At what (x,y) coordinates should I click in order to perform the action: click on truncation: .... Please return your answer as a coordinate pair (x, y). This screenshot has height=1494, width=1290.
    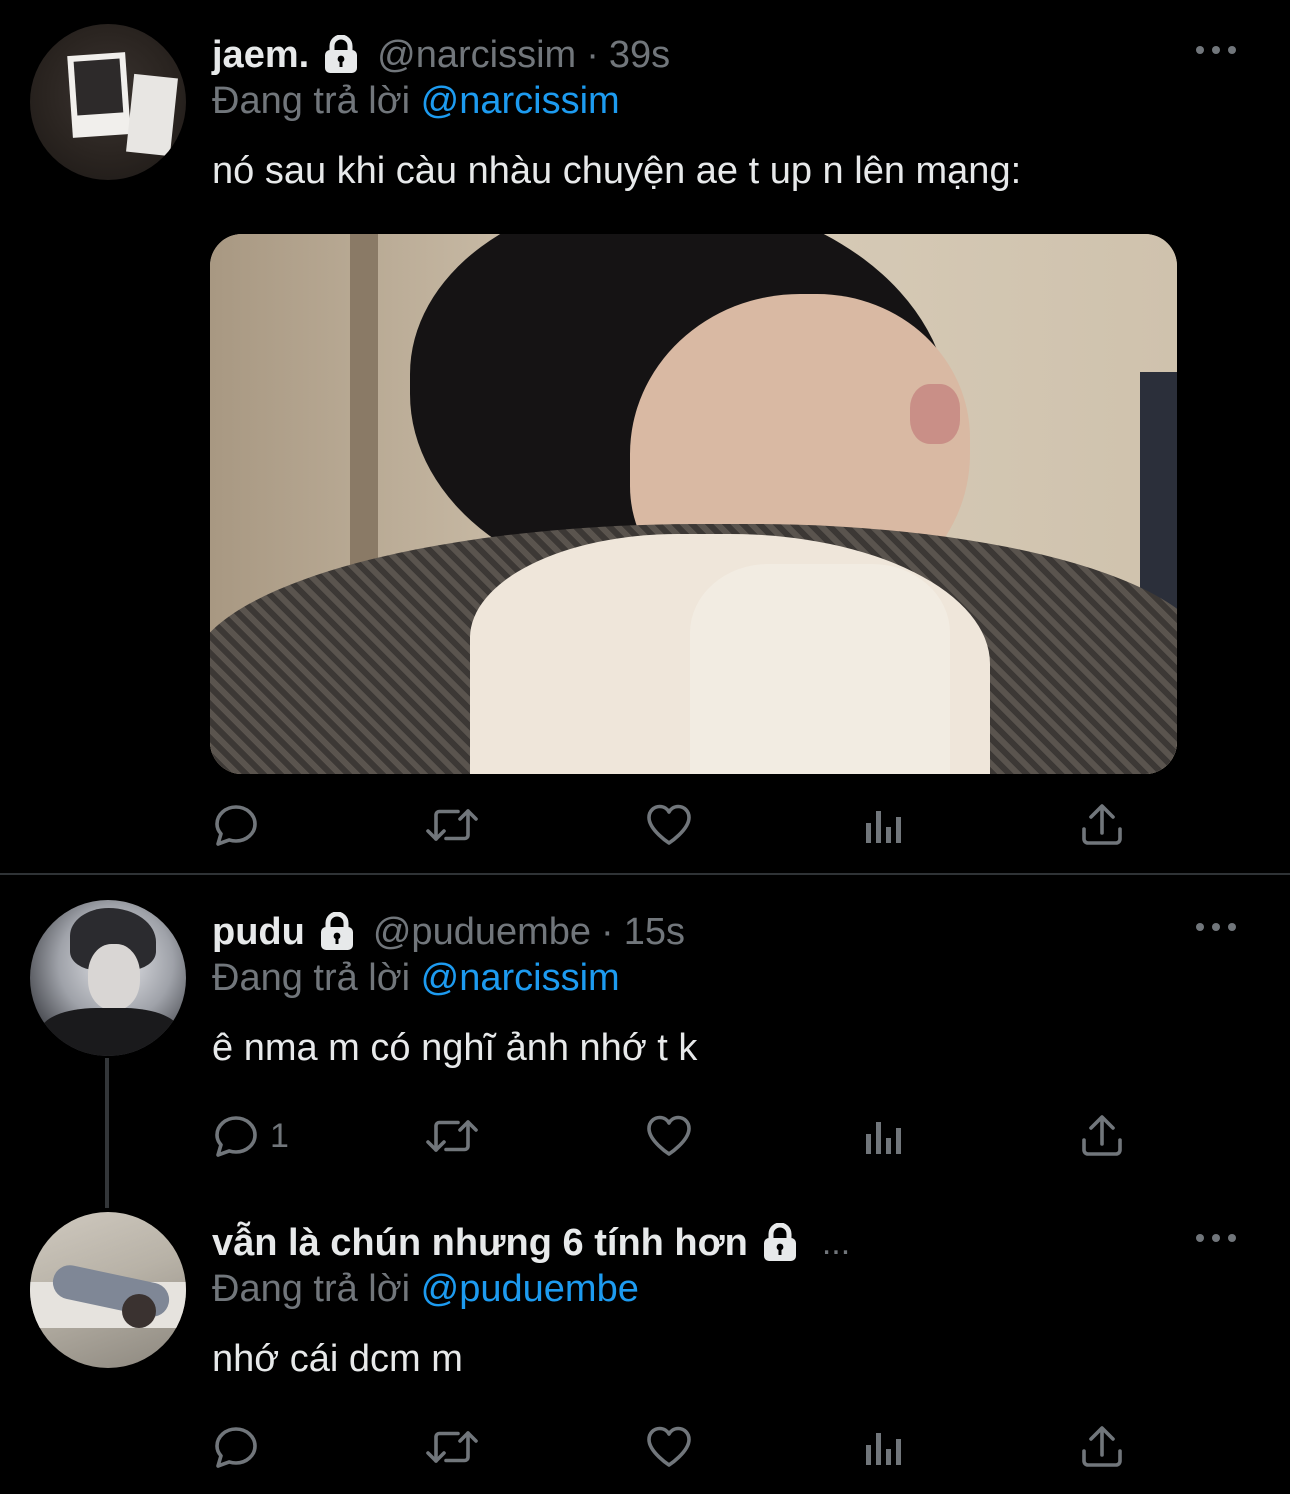
    Looking at the image, I should click on (836, 1242).